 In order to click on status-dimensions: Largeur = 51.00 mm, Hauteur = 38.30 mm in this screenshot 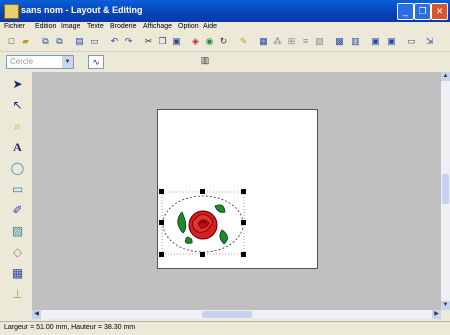, I will do `click(70, 327)`.